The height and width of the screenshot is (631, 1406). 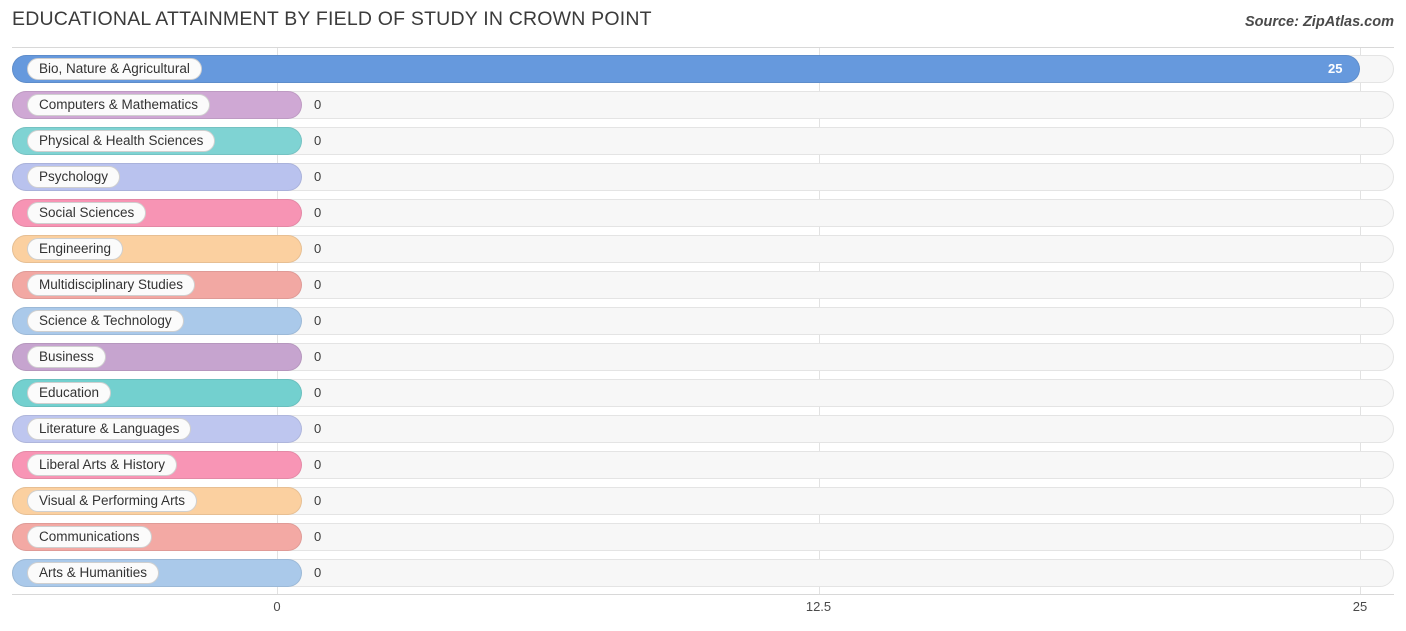 I want to click on bar-value-label: 25, so click(x=1335, y=68).